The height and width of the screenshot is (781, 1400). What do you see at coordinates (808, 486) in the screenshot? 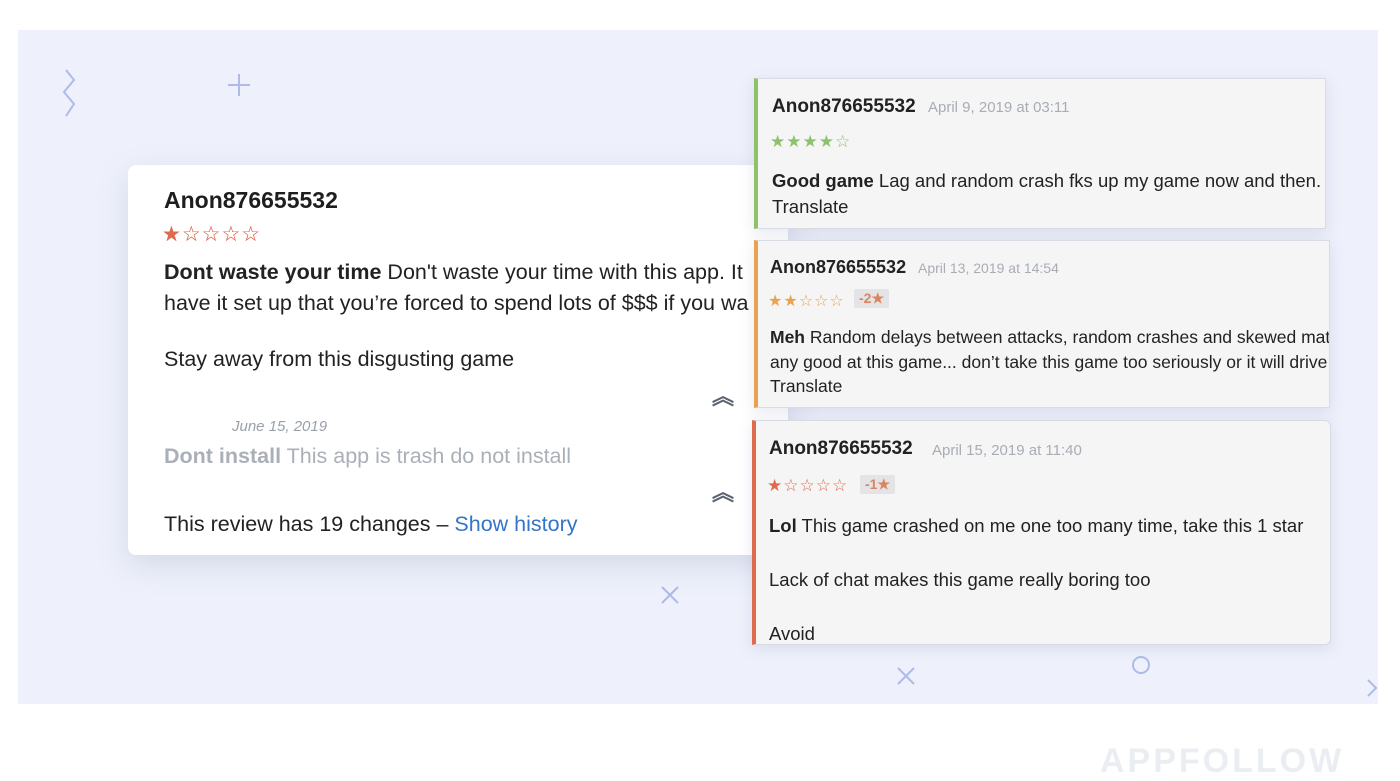
I see `star-rating: ★☆☆☆☆` at bounding box center [808, 486].